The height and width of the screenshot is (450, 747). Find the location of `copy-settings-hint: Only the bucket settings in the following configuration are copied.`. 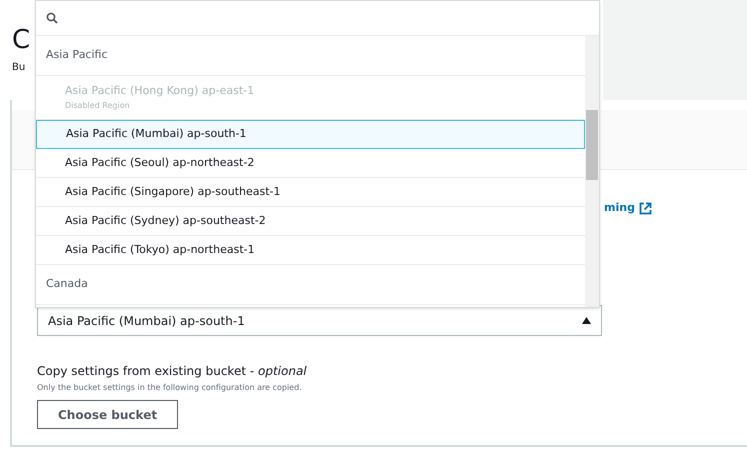

copy-settings-hint: Only the bucket settings in the following configuration are copied. is located at coordinates (169, 388).